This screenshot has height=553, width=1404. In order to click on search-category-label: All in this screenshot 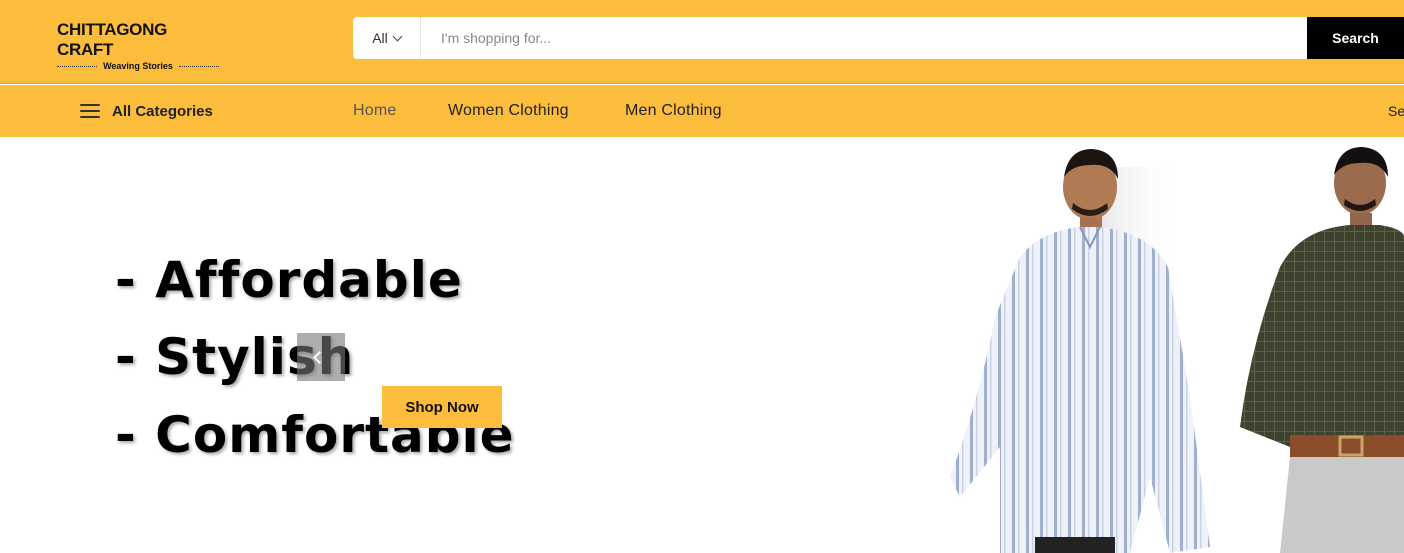, I will do `click(380, 38)`.